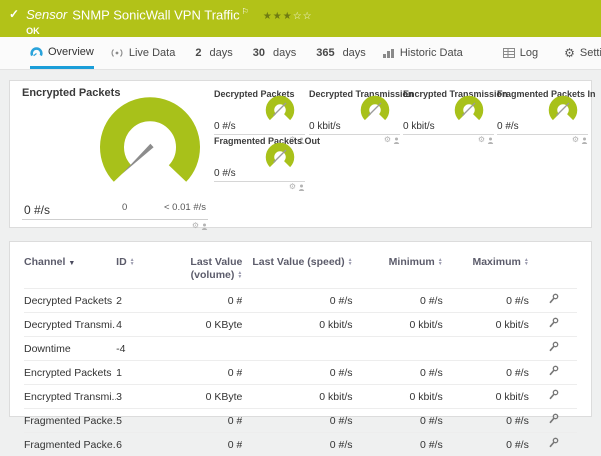  I want to click on last-value-speed: 0 kbit/s, so click(297, 396).